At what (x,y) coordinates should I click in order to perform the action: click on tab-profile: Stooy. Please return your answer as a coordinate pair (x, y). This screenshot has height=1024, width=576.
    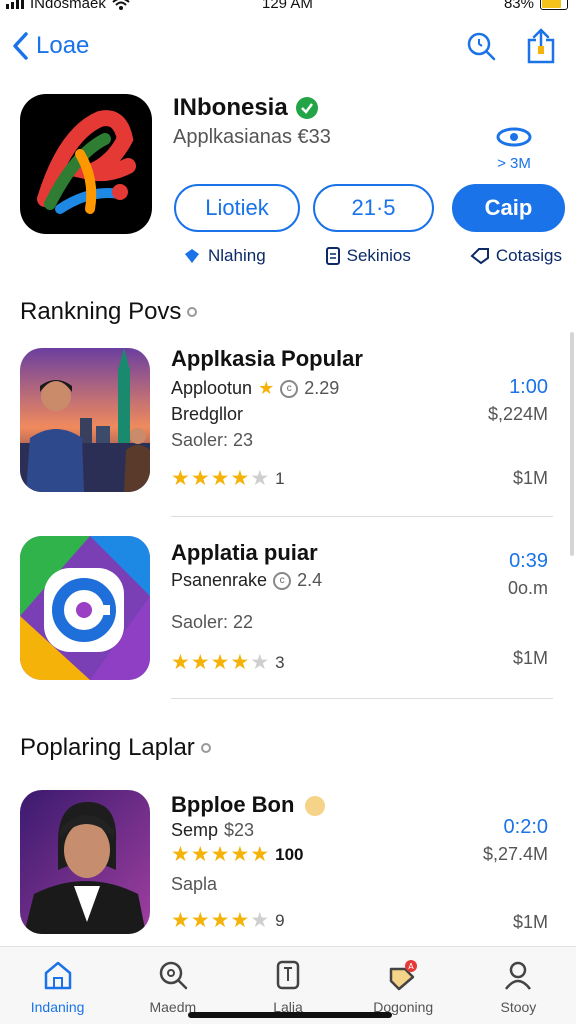
    Looking at the image, I should click on (518, 985).